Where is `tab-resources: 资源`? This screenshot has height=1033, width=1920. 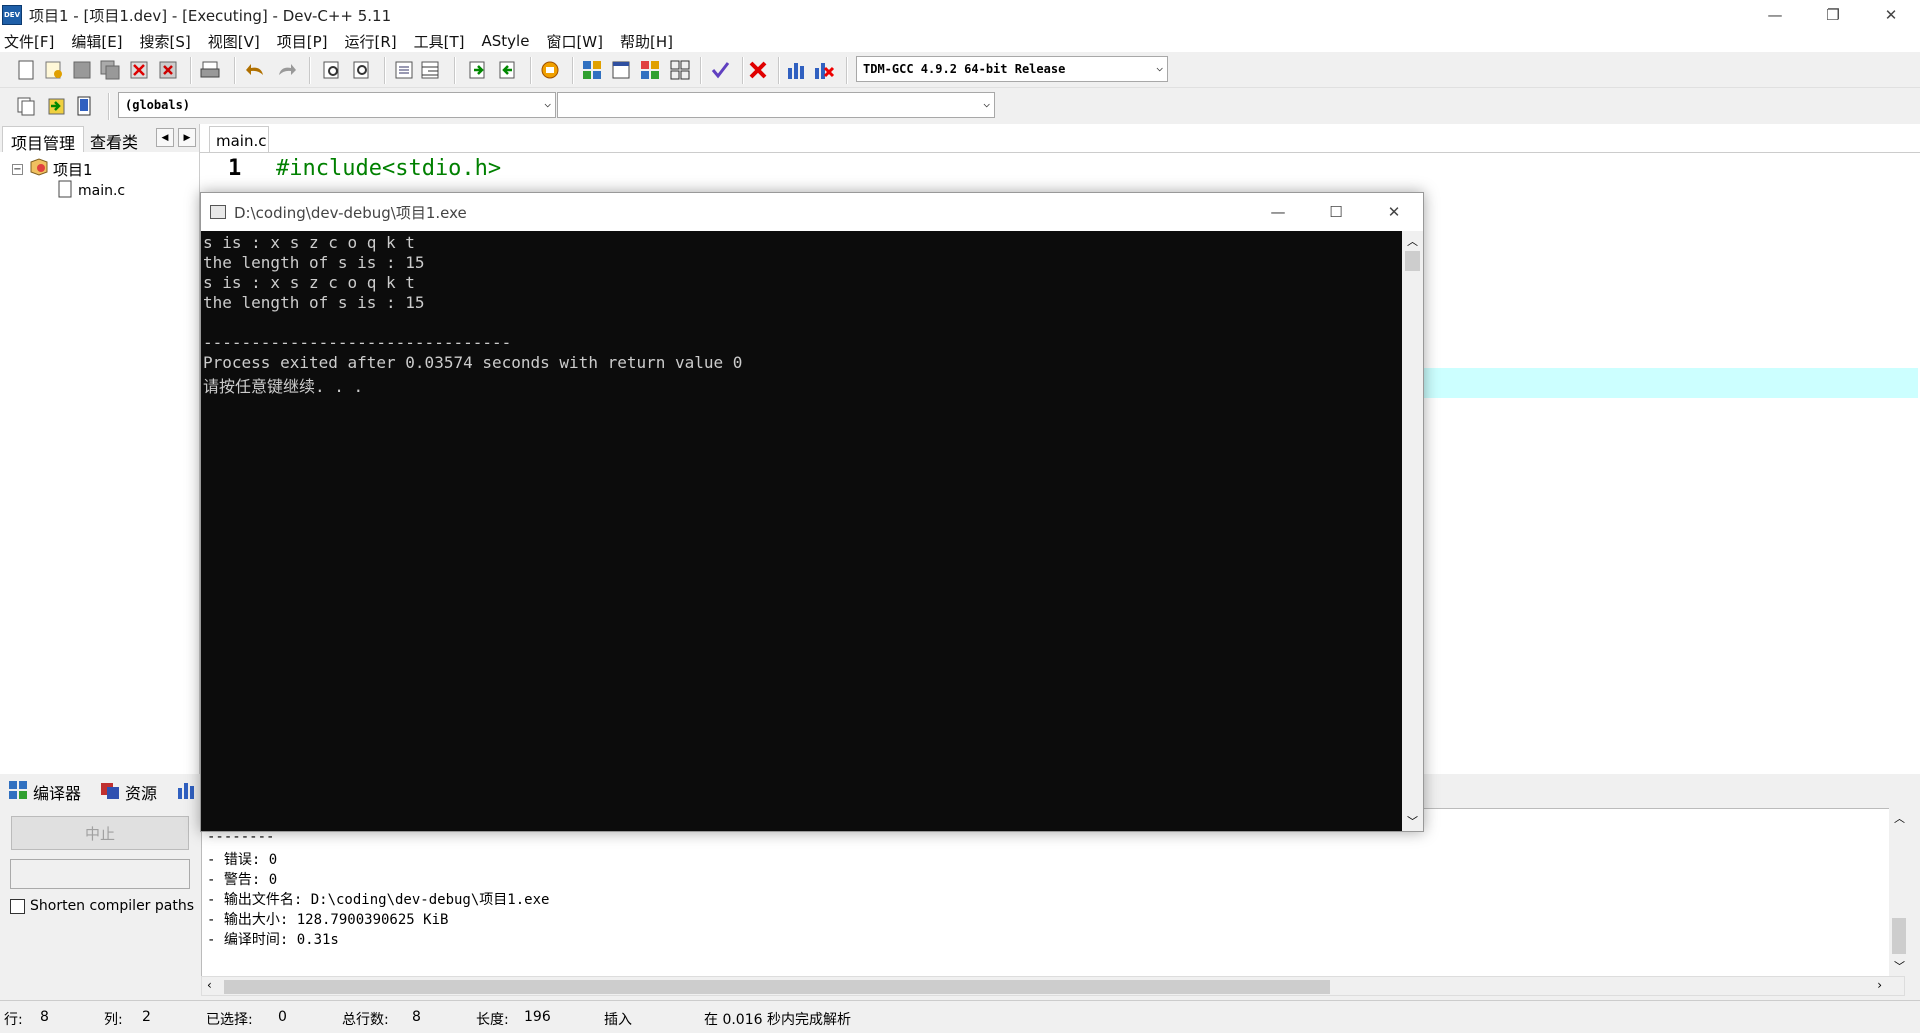
tab-resources: 资源 is located at coordinates (128, 792).